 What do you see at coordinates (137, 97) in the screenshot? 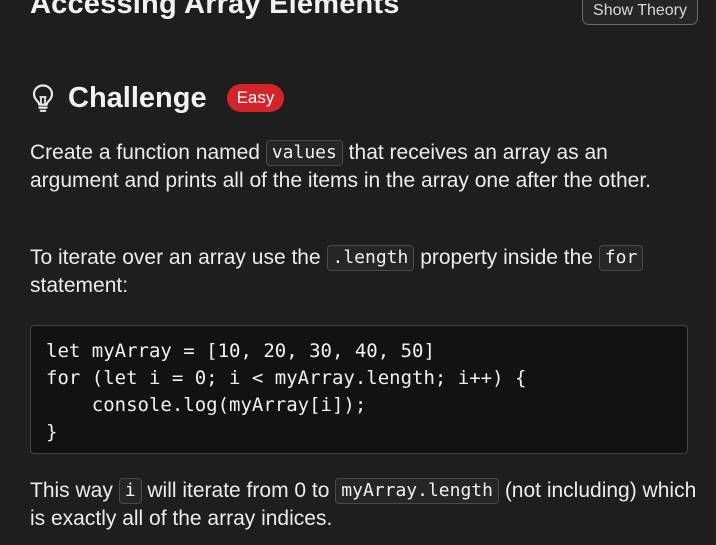
I see `challenge-title: Challenge` at bounding box center [137, 97].